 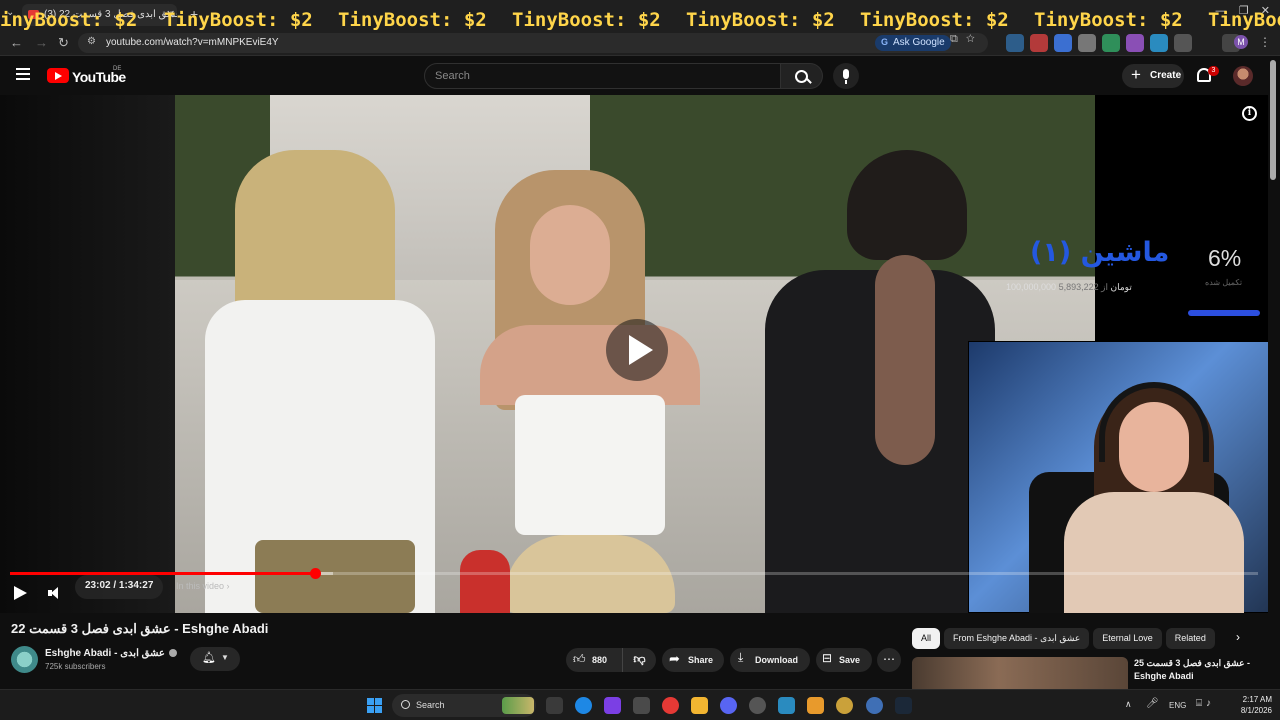 I want to click on video-frame-left-margin, so click(x=87, y=354).